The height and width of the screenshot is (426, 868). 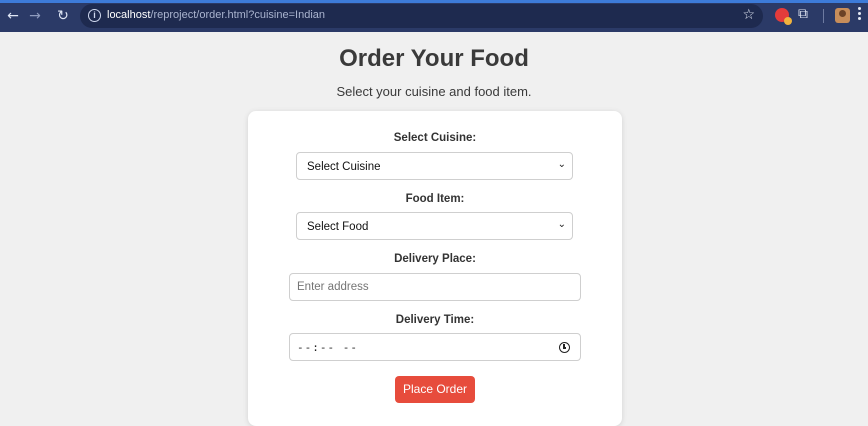 I want to click on puzzle-icon: ⧉, so click(x=803, y=14).